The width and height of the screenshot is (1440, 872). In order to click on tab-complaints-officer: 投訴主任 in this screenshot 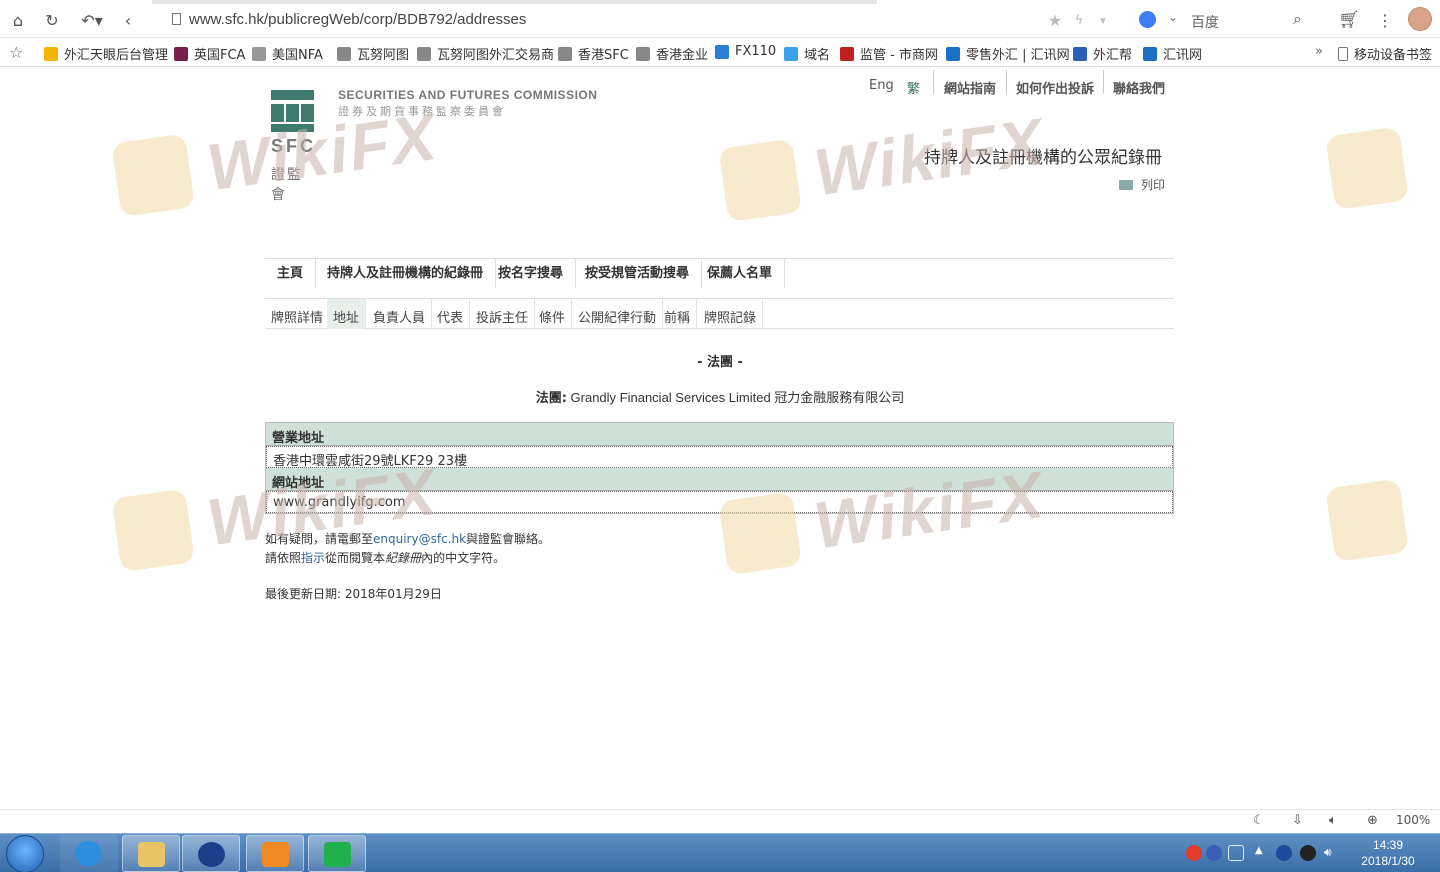, I will do `click(503, 314)`.